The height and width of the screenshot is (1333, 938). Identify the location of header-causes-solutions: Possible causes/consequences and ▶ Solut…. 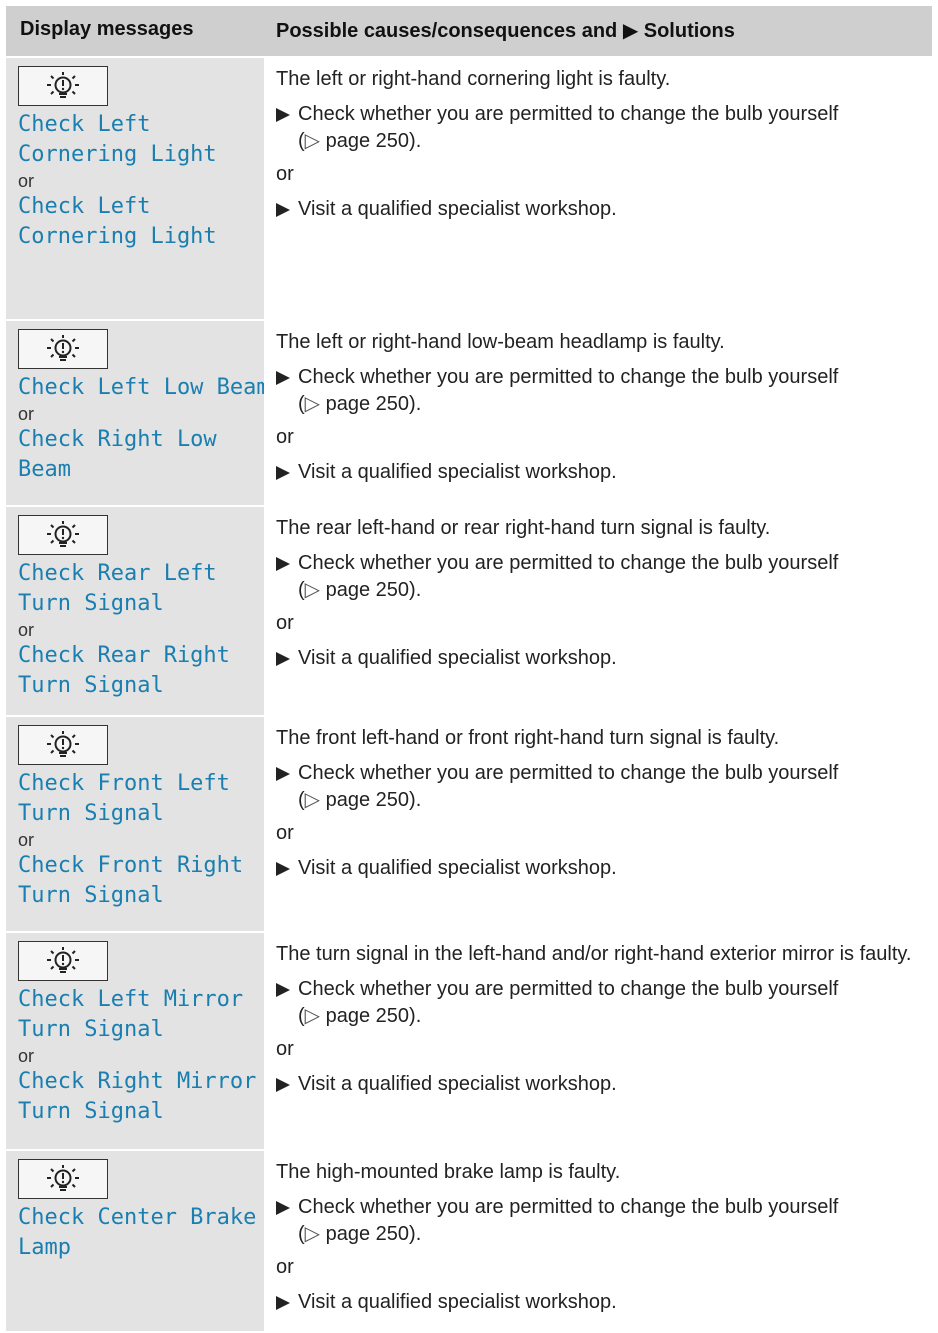
(505, 31).